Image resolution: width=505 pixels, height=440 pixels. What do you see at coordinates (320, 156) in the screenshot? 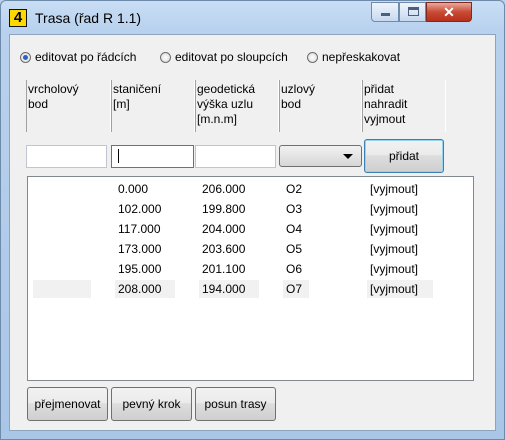
I see `uzlovy-bod-dropdown` at bounding box center [320, 156].